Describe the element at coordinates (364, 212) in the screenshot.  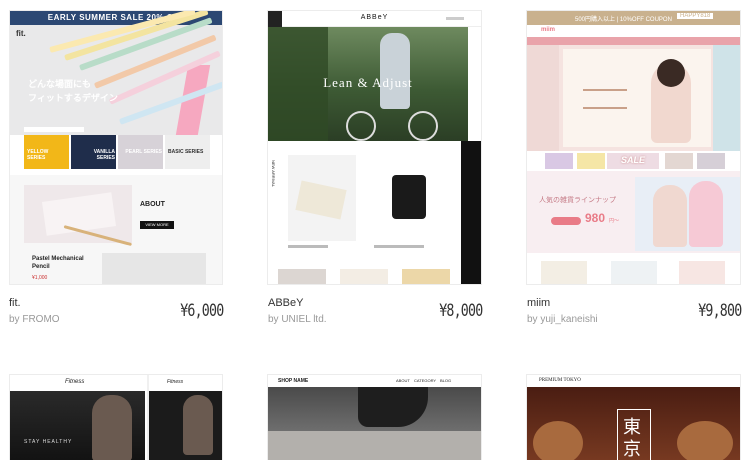
I see `product-section: NEW ARRIVAL` at that location.